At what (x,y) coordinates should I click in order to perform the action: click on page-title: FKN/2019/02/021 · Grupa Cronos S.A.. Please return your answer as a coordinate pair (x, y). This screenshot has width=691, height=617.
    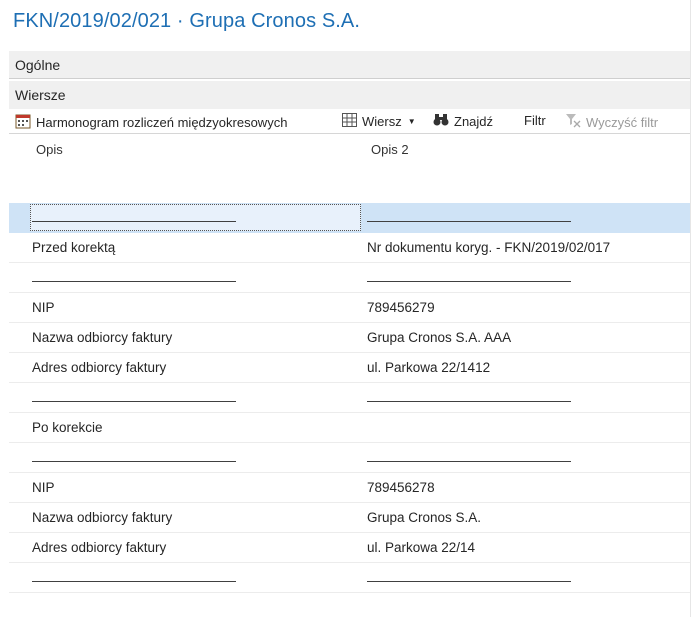
    Looking at the image, I should click on (187, 21).